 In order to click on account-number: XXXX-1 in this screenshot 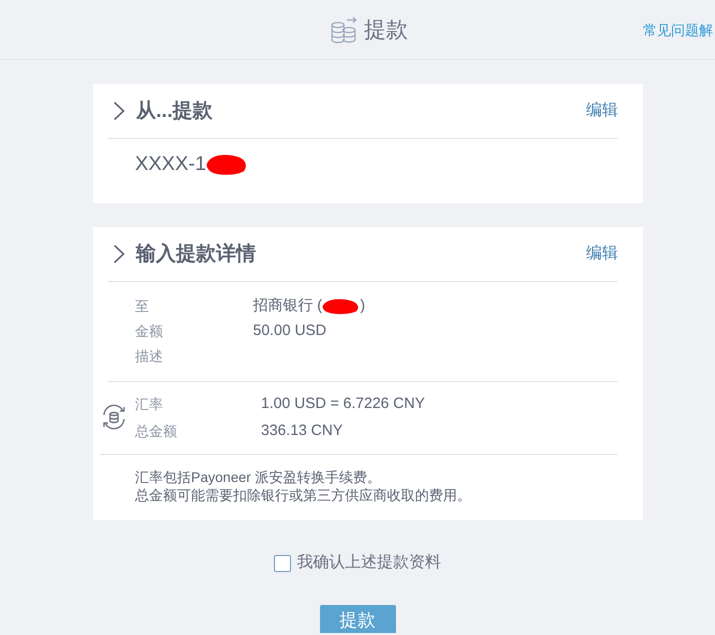, I will do `click(170, 164)`.